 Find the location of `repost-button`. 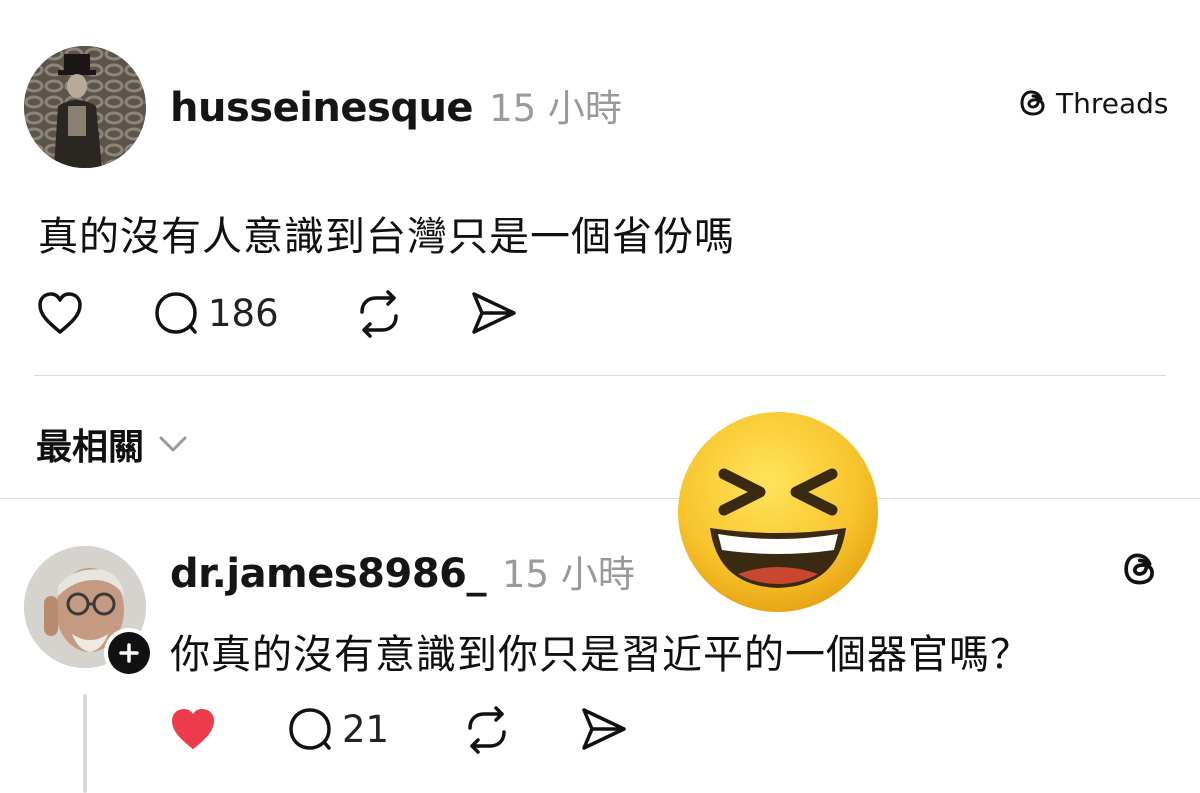

repost-button is located at coordinates (379, 314).